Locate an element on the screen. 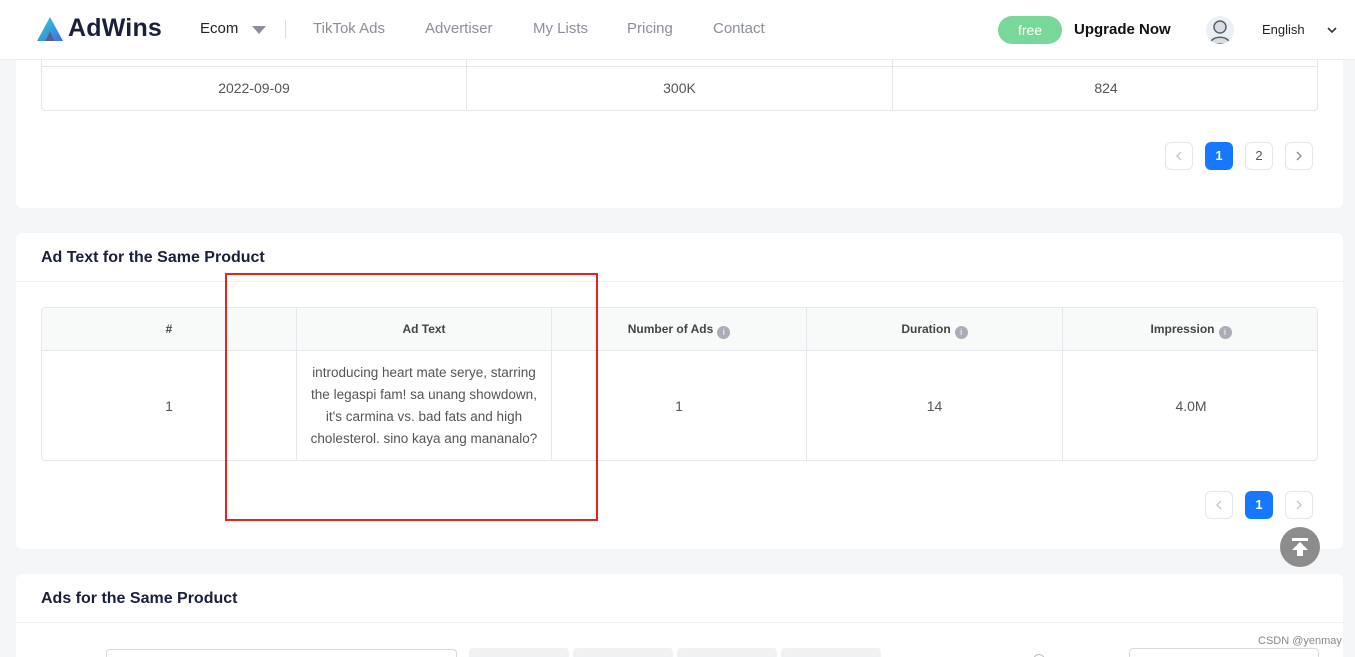 The image size is (1355, 657). column-header-index: # is located at coordinates (169, 329).